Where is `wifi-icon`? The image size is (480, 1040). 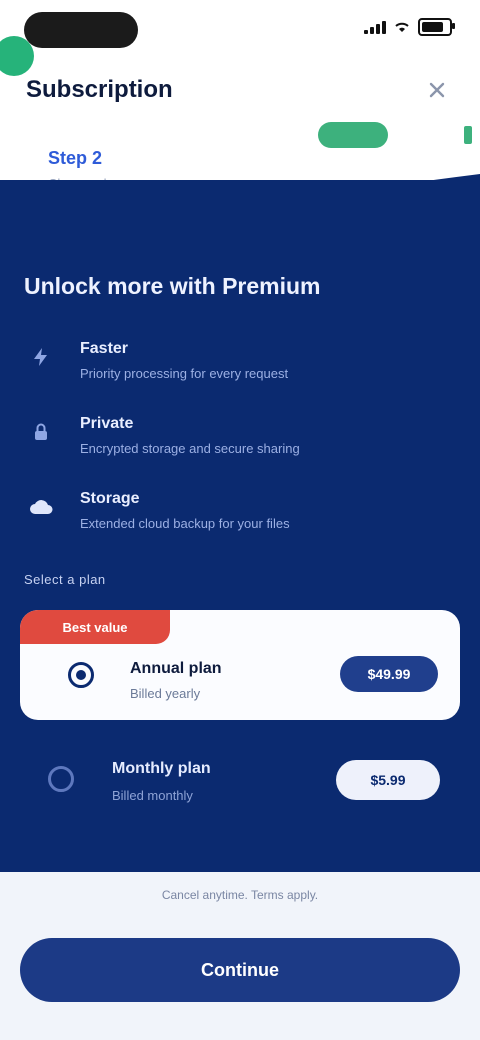 wifi-icon is located at coordinates (402, 27).